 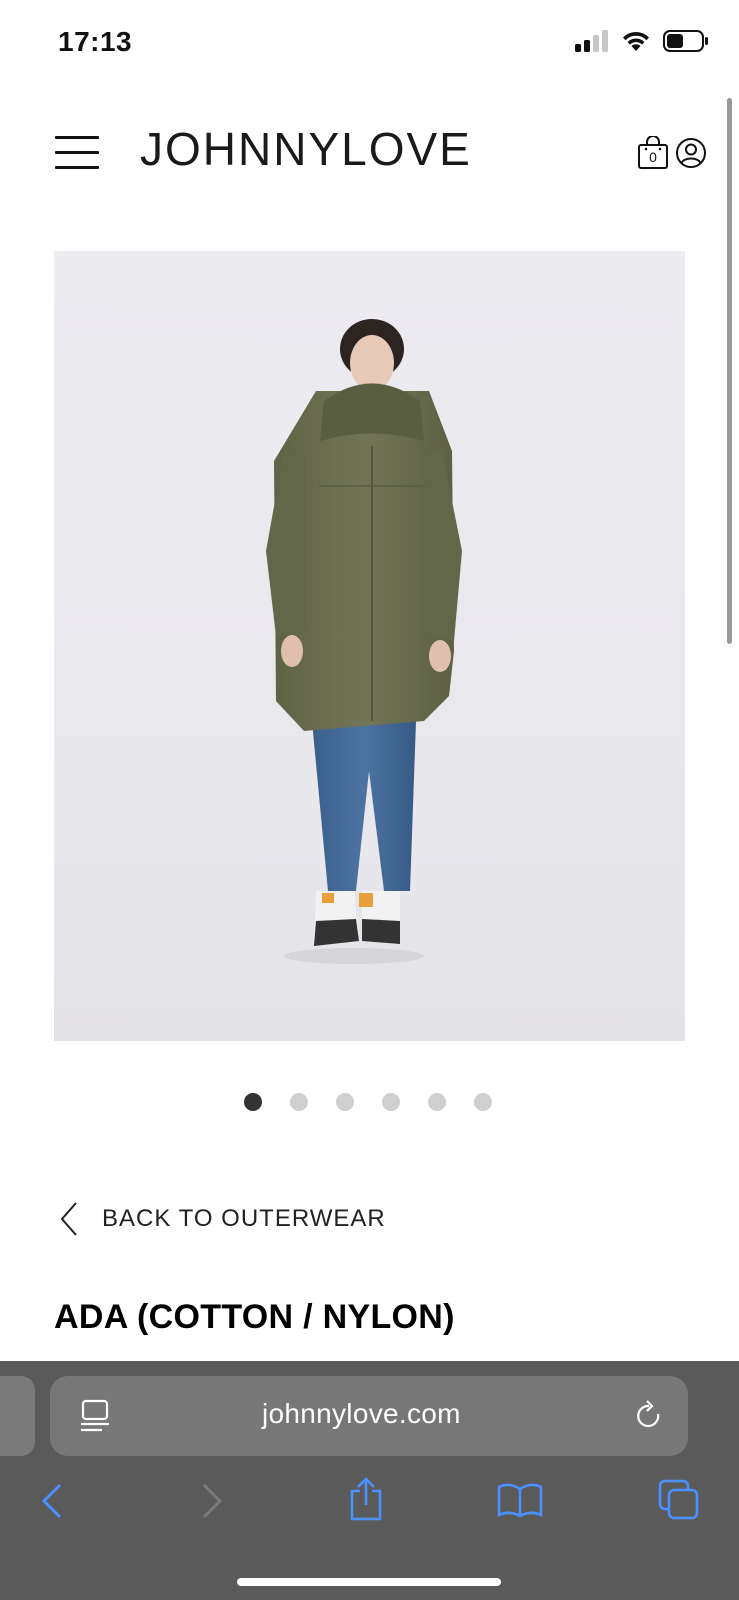 What do you see at coordinates (636, 41) in the screenshot?
I see `wifi-icon` at bounding box center [636, 41].